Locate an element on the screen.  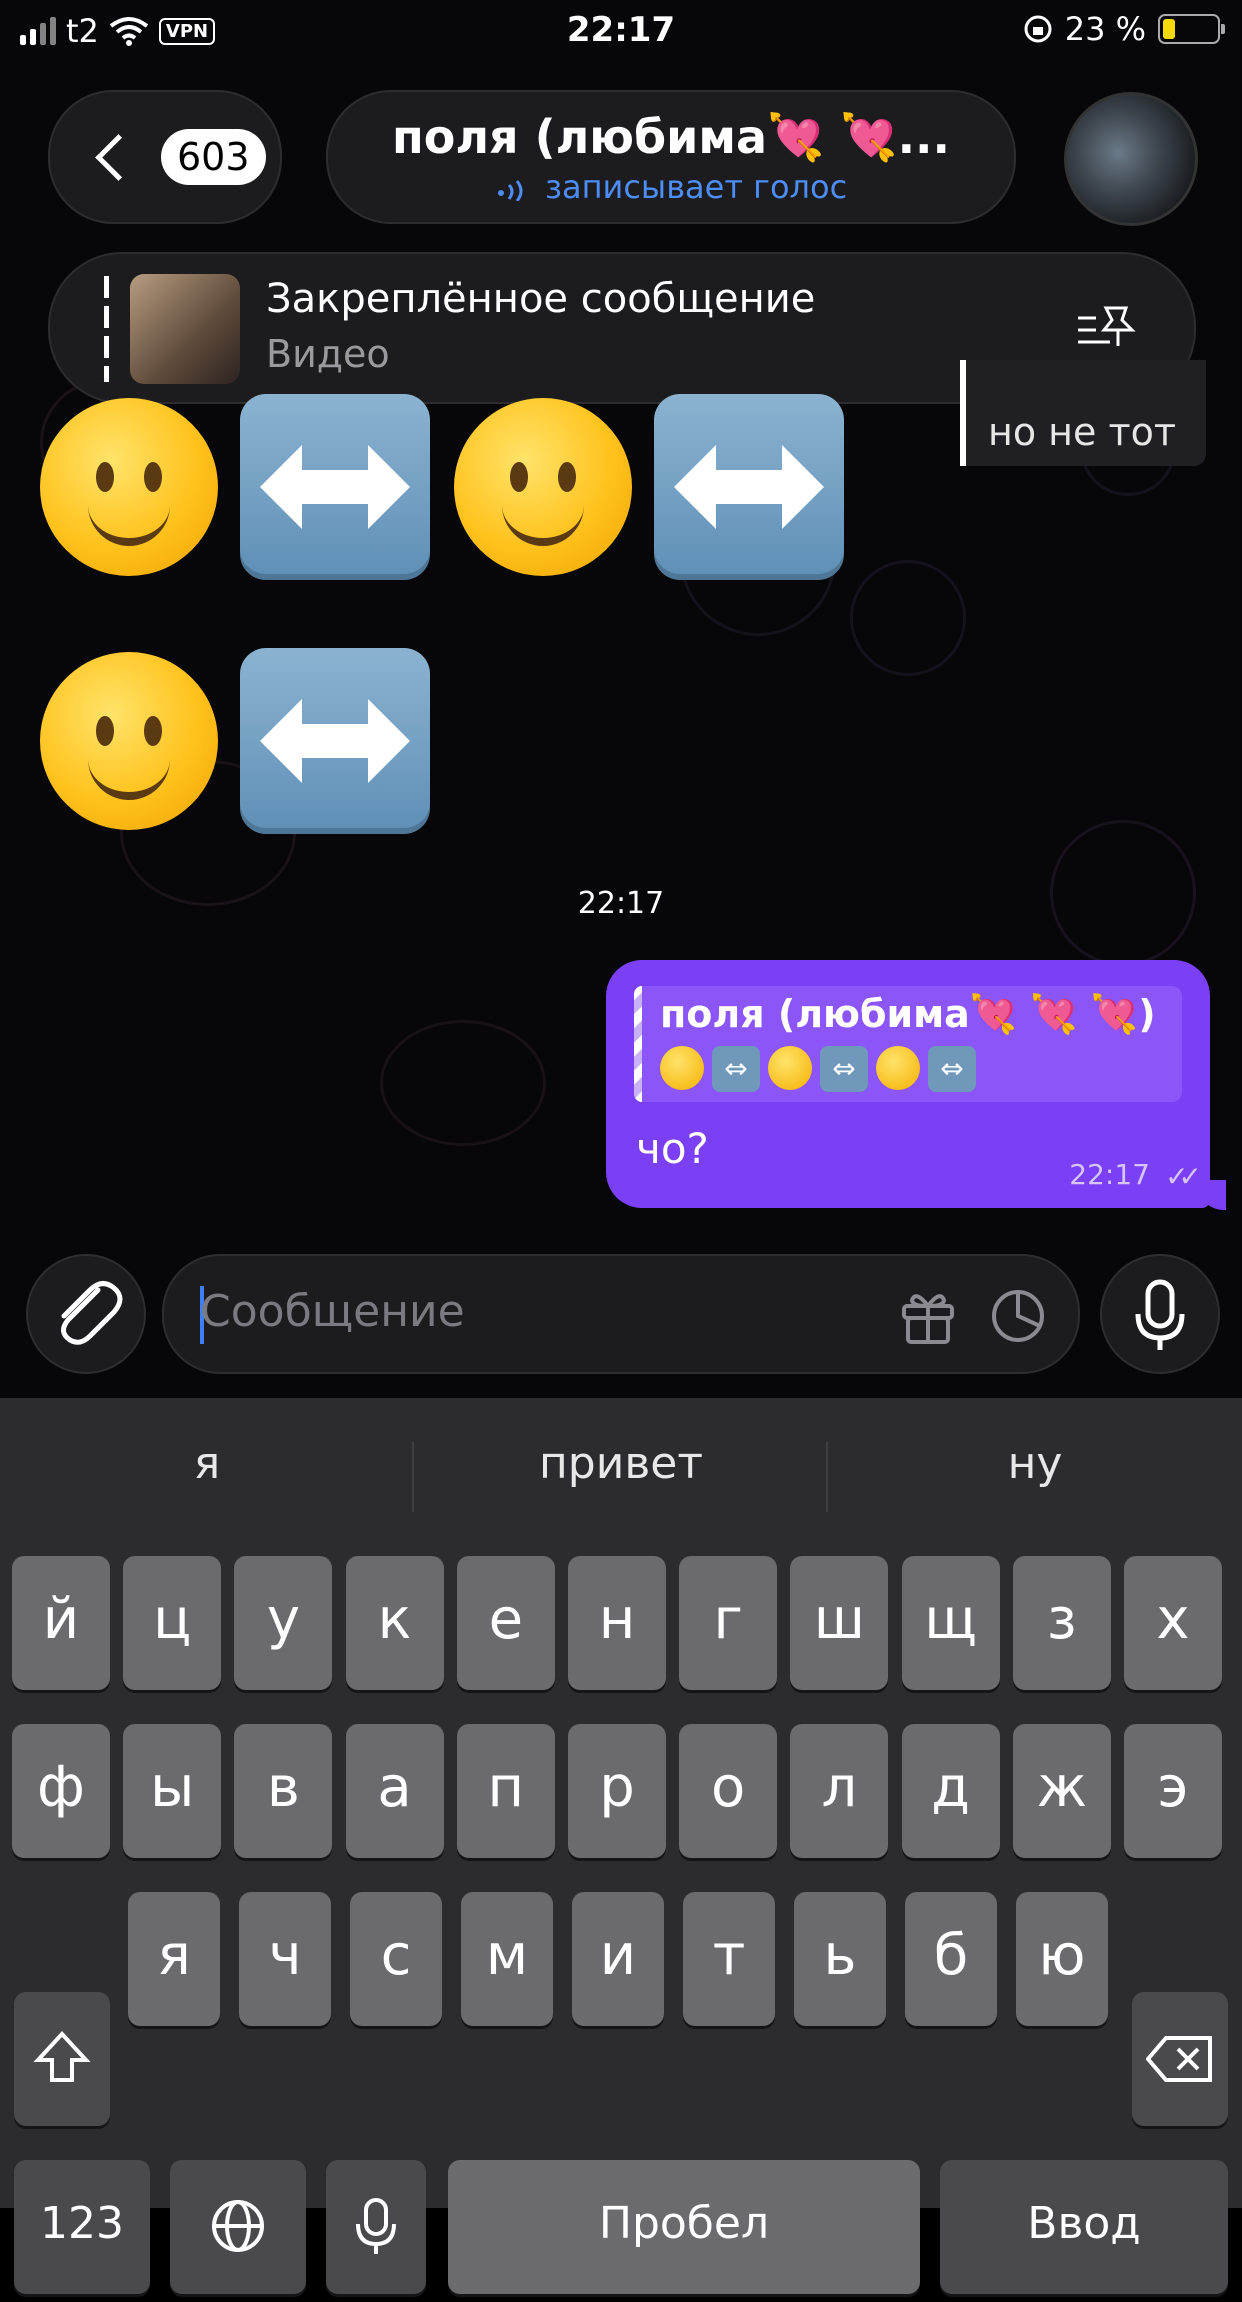
partial-message-bubble: но не тот is located at coordinates (1083, 413).